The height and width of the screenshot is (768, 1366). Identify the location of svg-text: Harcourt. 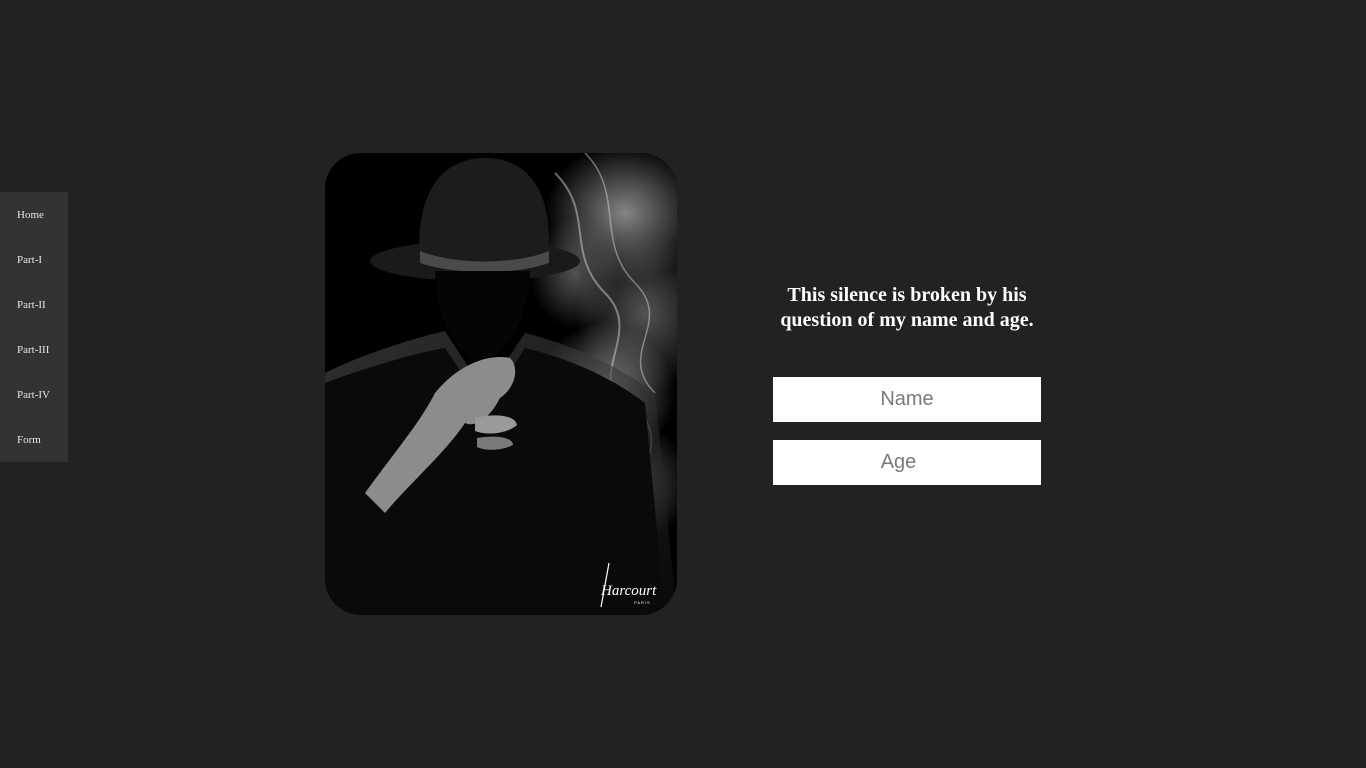
(628, 591).